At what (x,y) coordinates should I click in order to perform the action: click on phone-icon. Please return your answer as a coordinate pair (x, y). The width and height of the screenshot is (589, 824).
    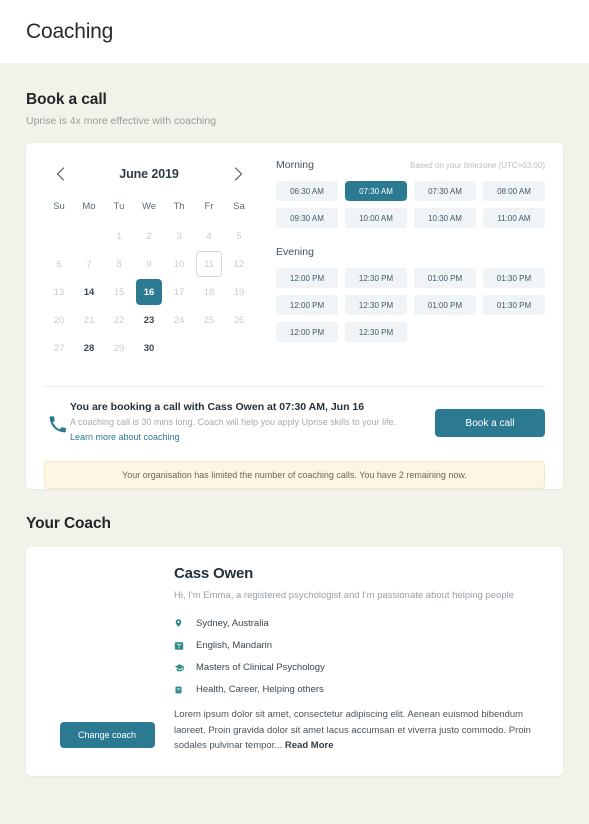
    Looking at the image, I should click on (57, 423).